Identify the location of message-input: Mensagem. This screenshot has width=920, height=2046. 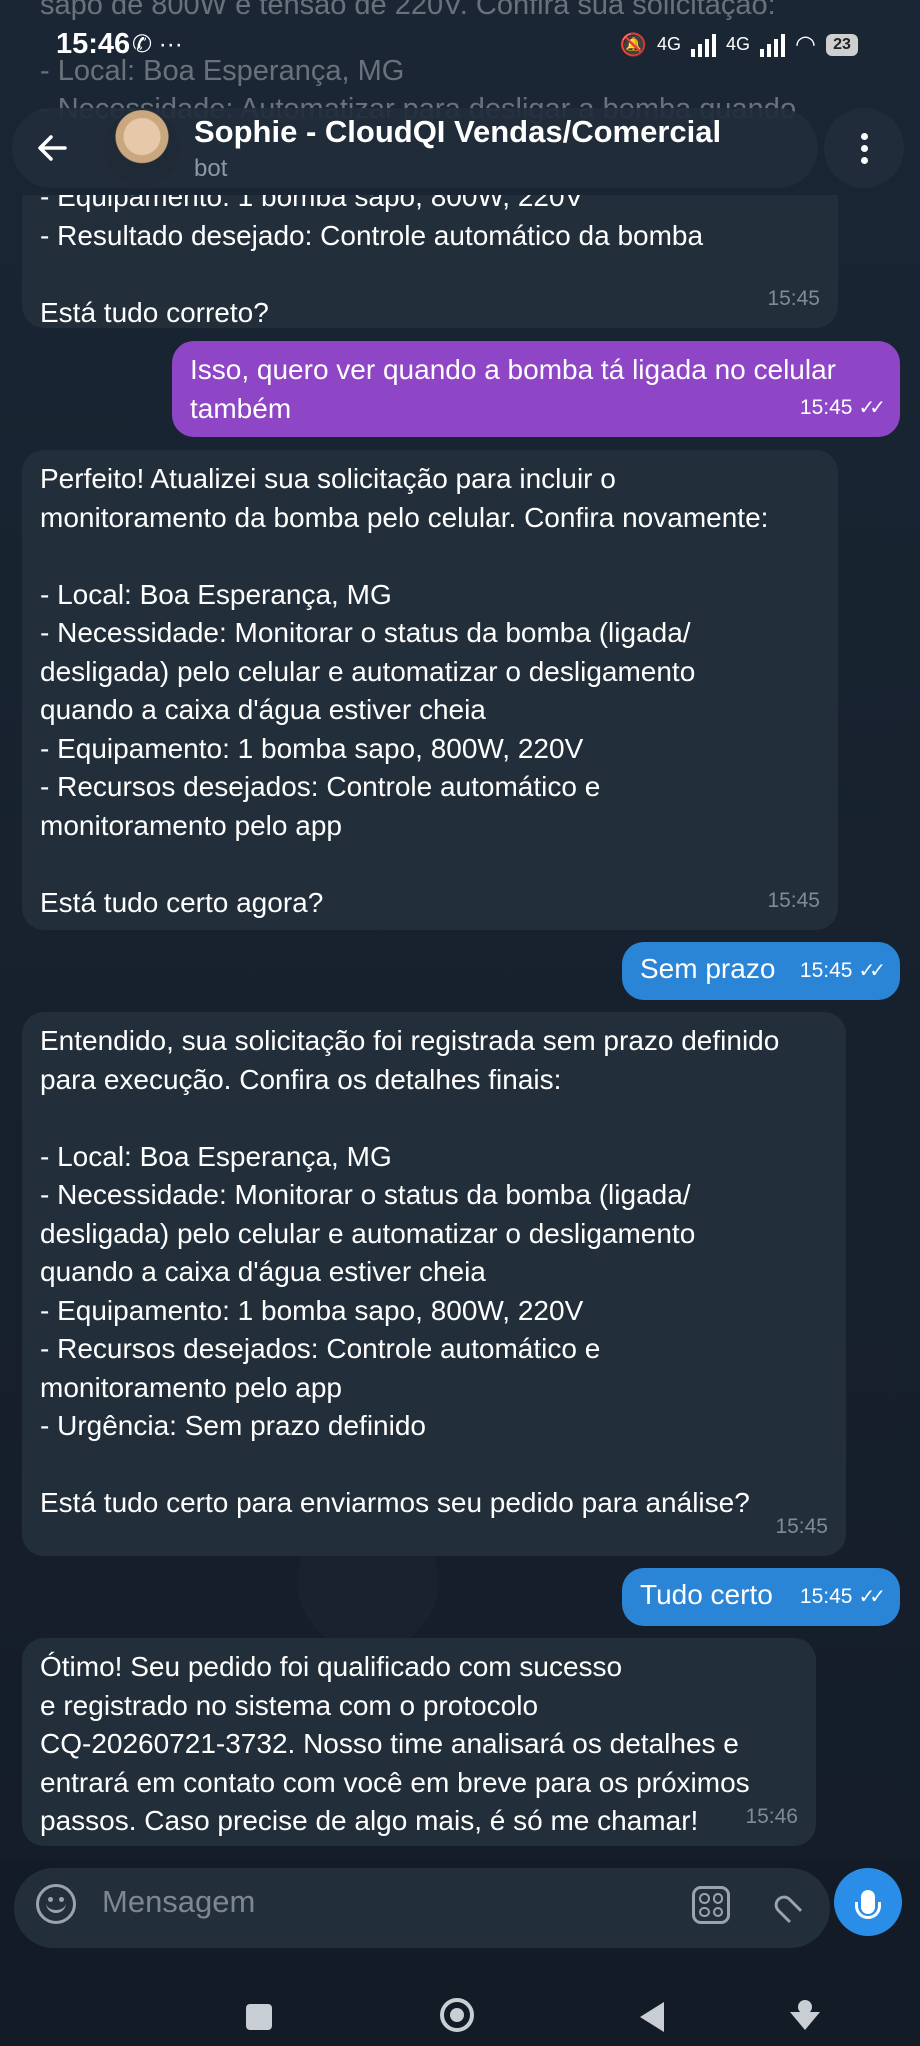
(178, 1902).